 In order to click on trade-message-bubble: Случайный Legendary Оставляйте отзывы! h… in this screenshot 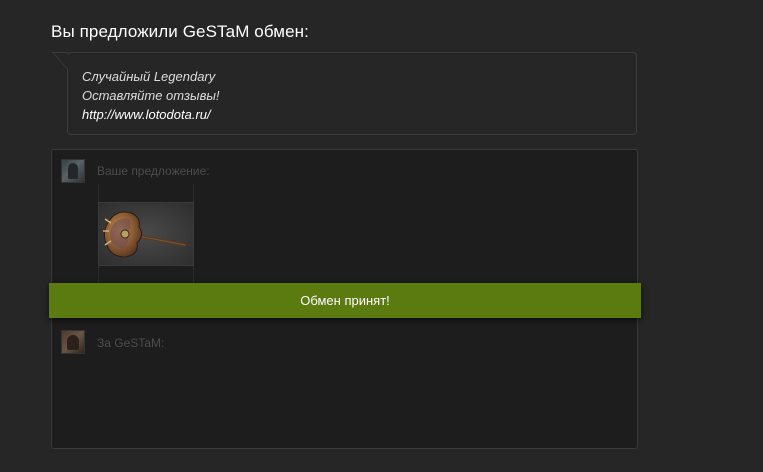, I will do `click(344, 93)`.